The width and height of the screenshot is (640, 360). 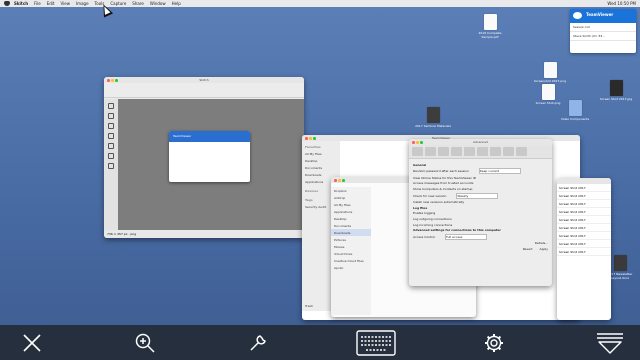 I want to click on dialog-item: Documents, so click(x=351, y=225).